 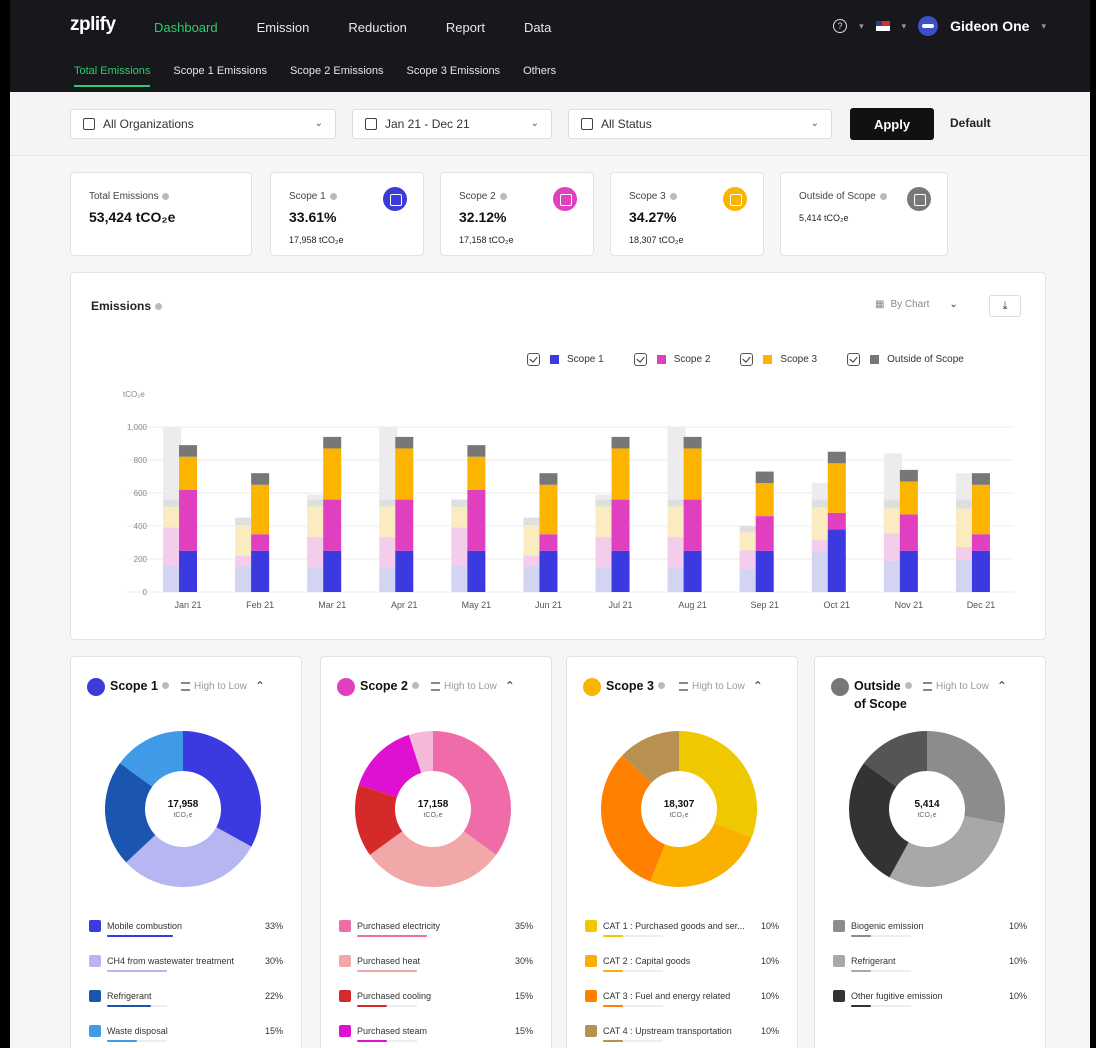 What do you see at coordinates (283, 27) in the screenshot?
I see `nav-emission: Emission` at bounding box center [283, 27].